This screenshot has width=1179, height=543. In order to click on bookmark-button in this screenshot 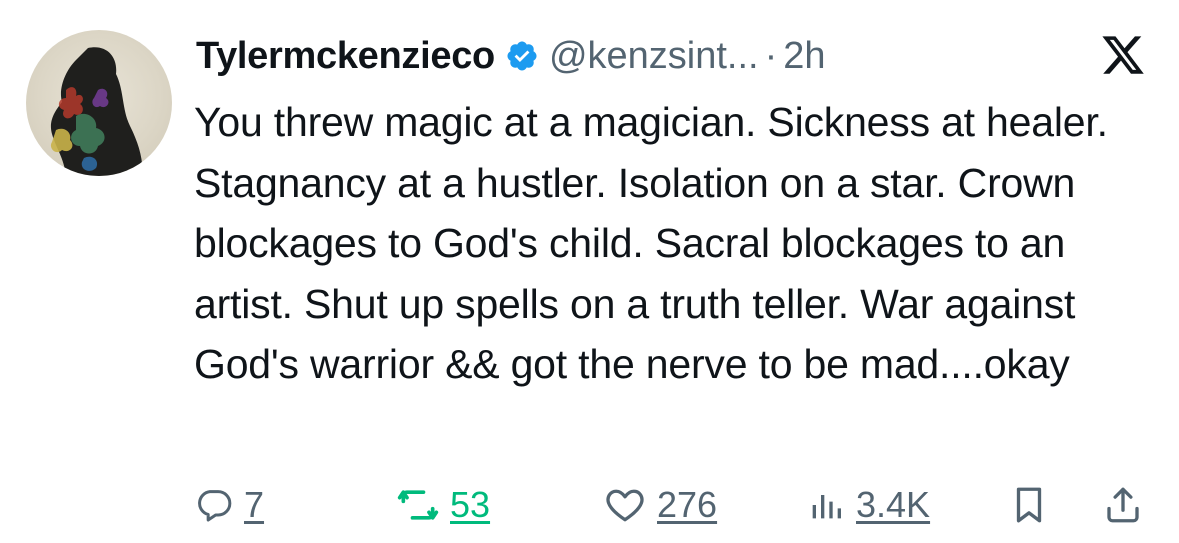, I will do `click(1029, 505)`.